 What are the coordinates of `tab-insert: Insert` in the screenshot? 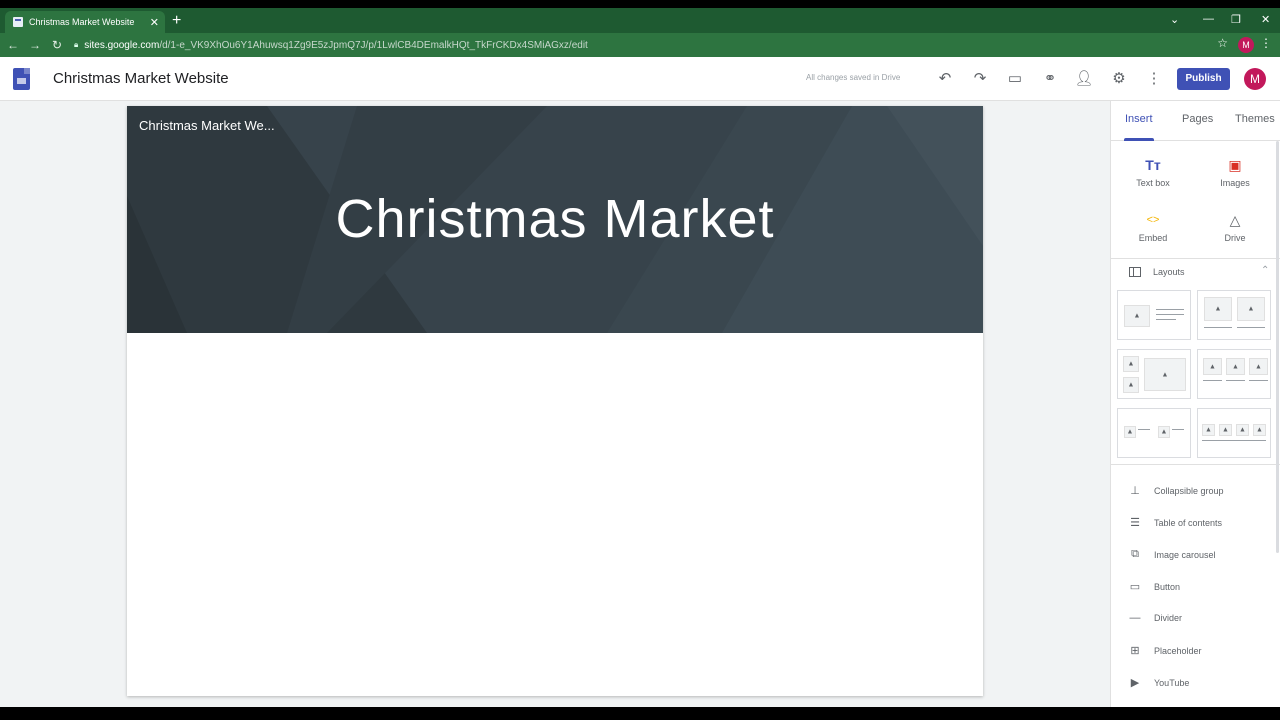 It's located at (1139, 119).